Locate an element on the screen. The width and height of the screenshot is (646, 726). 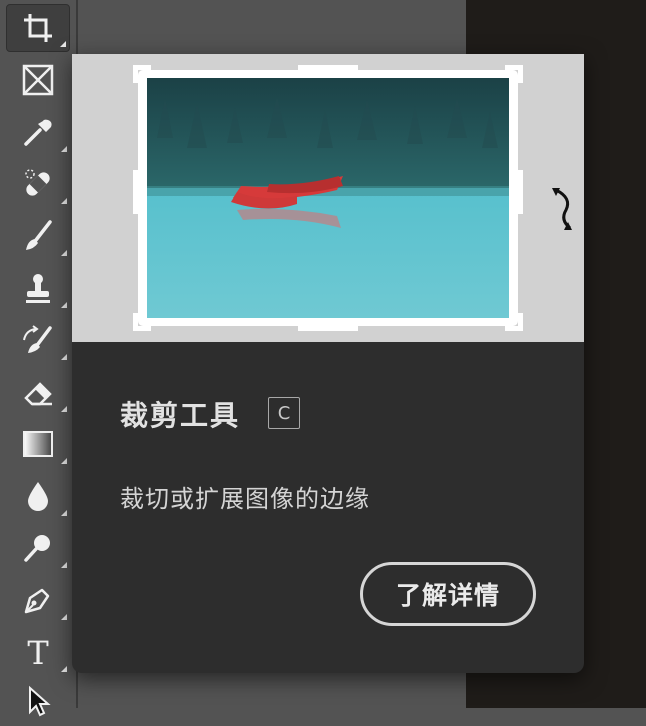
frame-icon is located at coordinates (38, 80).